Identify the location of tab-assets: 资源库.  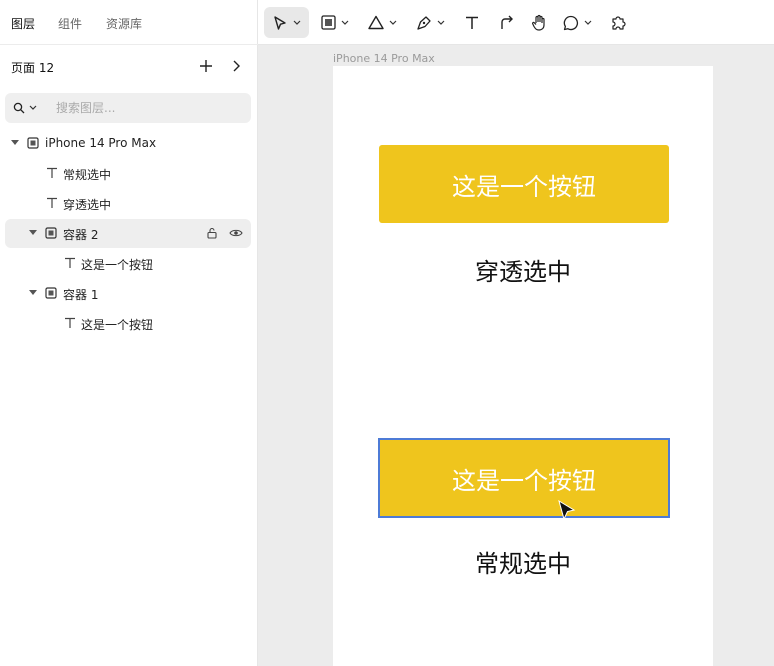
(124, 23).